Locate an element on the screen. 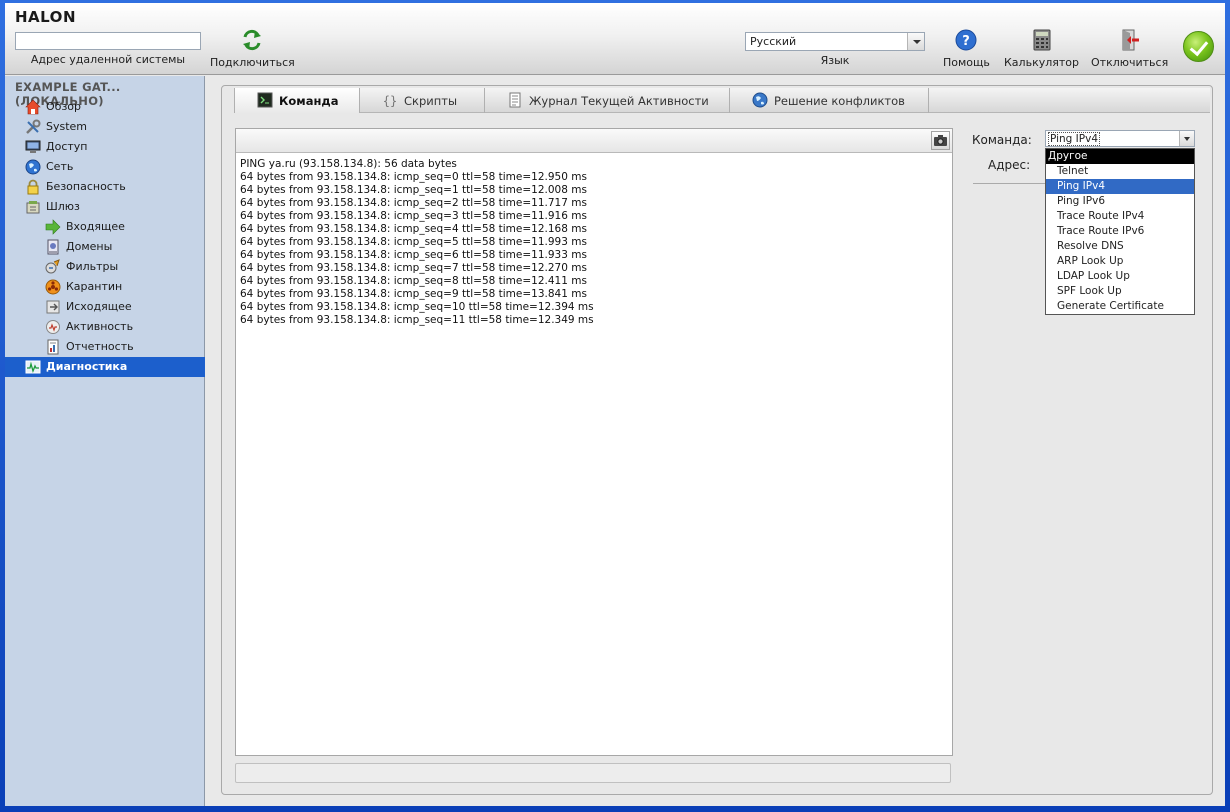  command-label: Команда: is located at coordinates (1002, 140).